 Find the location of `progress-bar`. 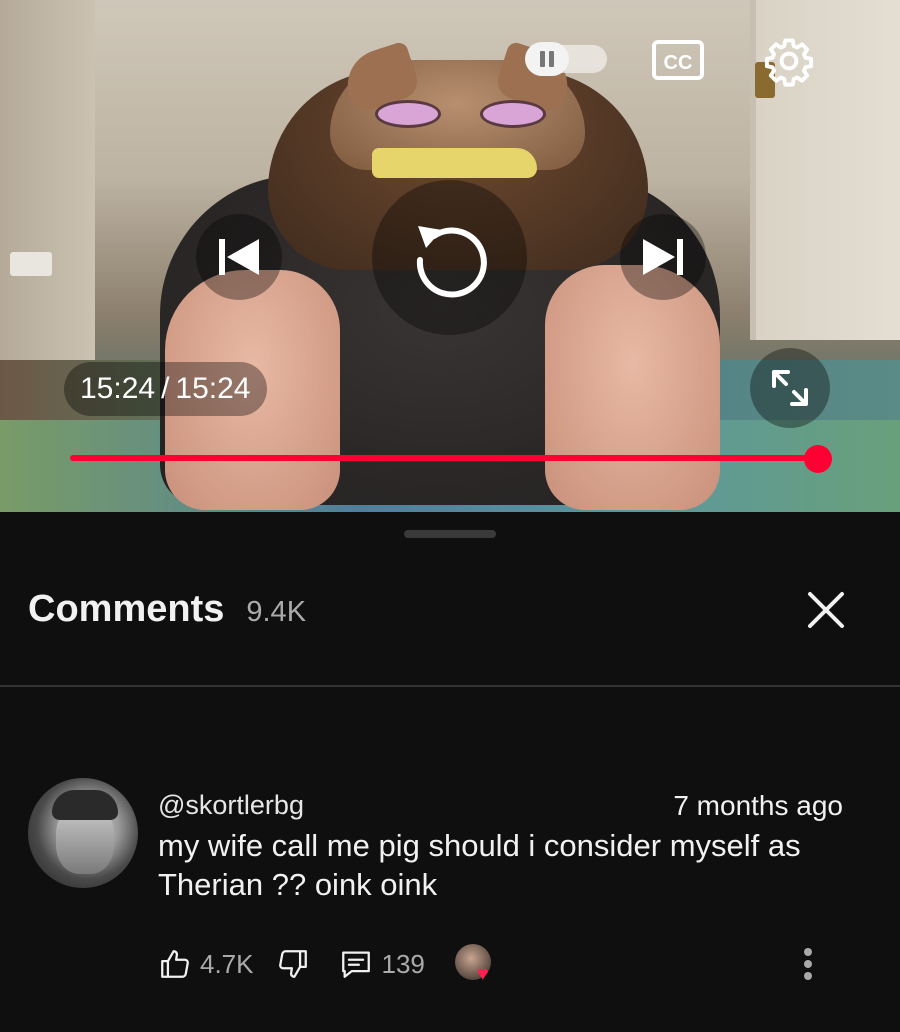

progress-bar is located at coordinates (444, 458).